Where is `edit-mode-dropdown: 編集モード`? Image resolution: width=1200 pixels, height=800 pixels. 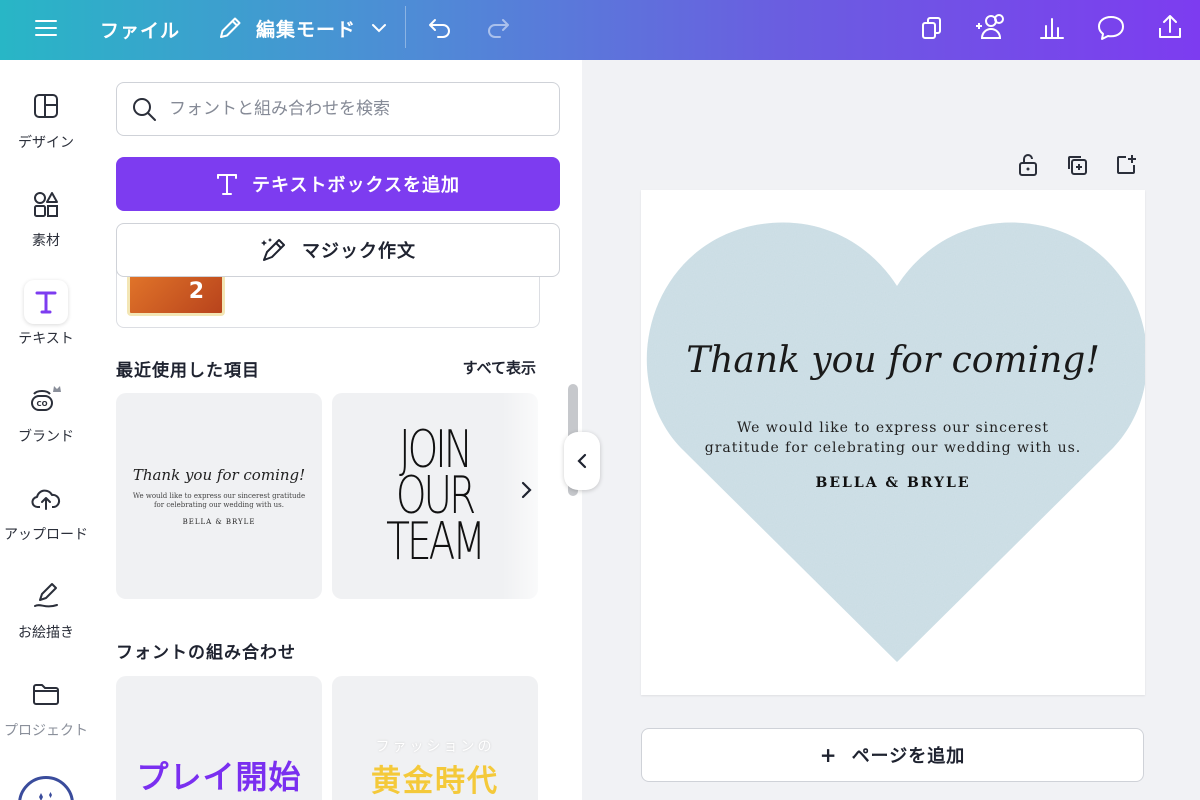
edit-mode-dropdown: 編集モード is located at coordinates (302, 28).